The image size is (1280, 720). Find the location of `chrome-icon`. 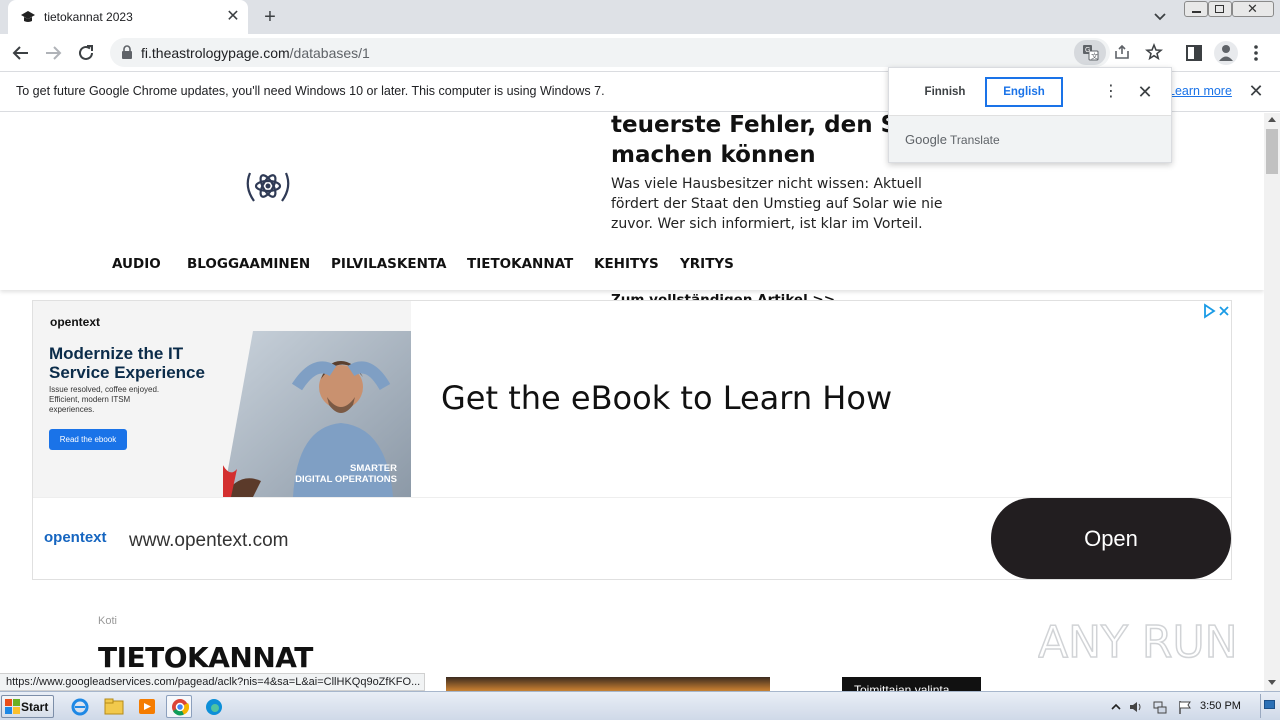

chrome-icon is located at coordinates (180, 707).